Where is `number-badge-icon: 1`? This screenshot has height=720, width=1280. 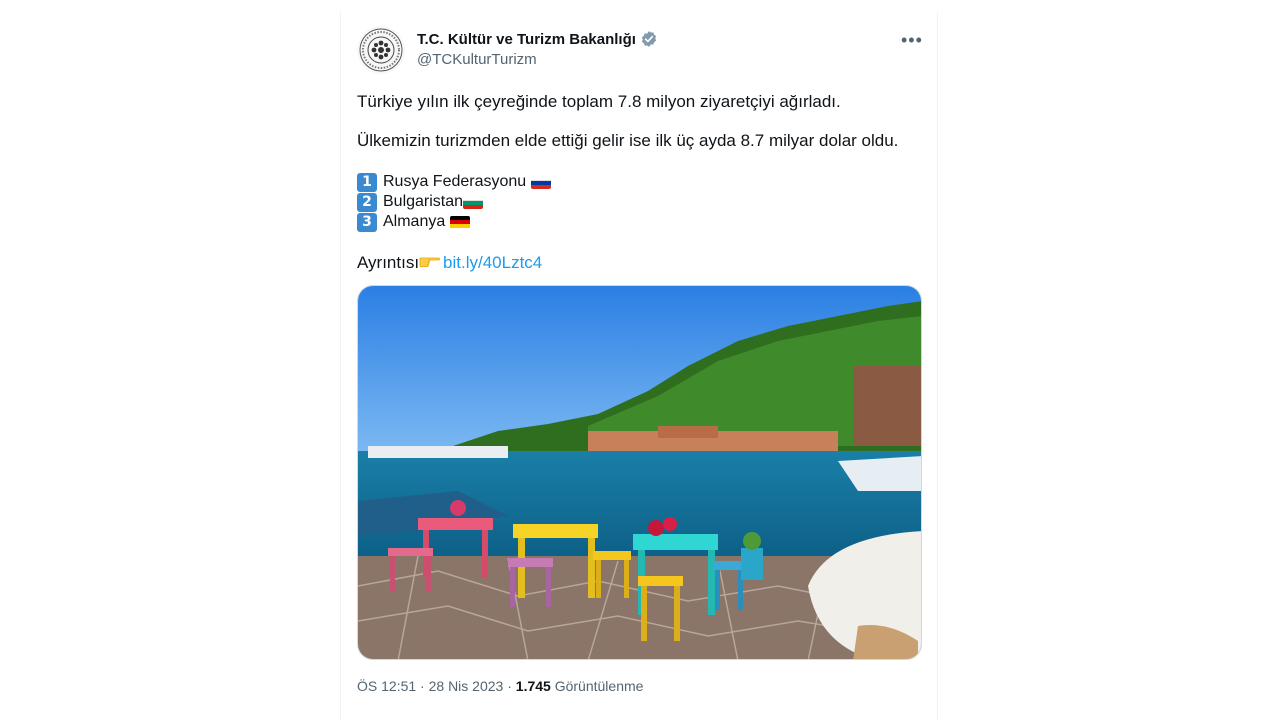
number-badge-icon: 1 is located at coordinates (367, 182).